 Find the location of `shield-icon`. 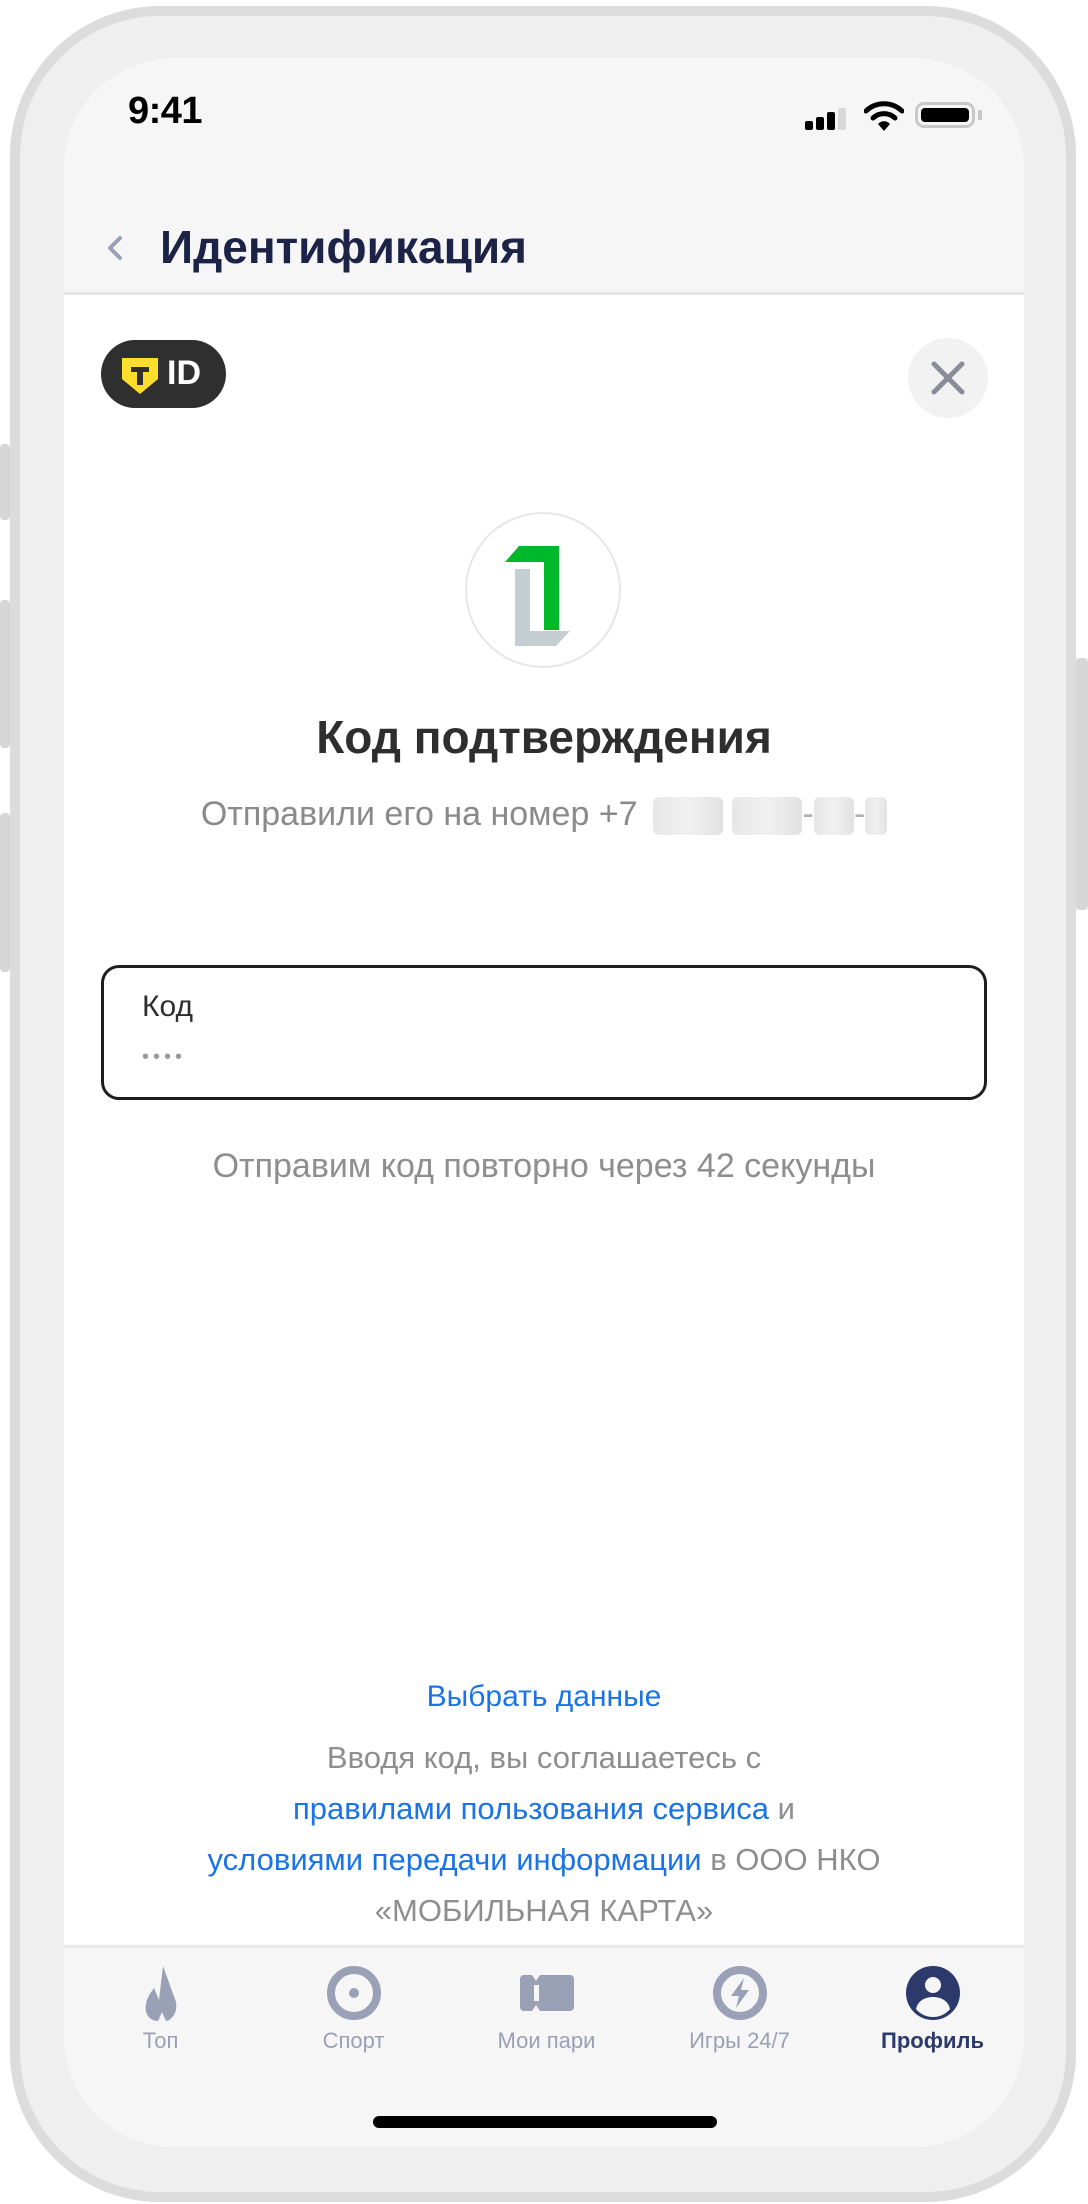

shield-icon is located at coordinates (140, 376).